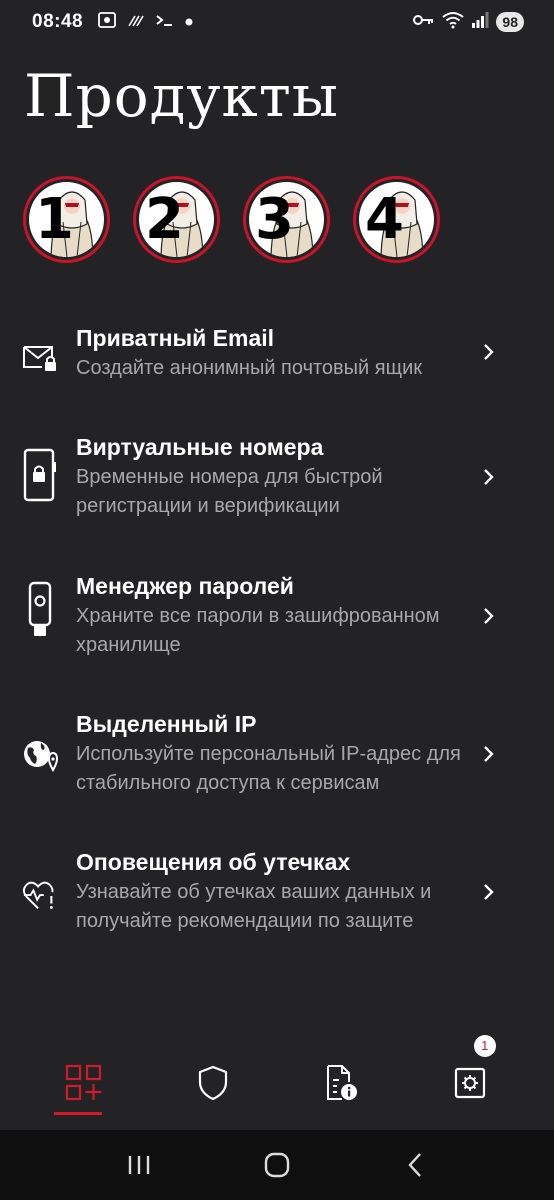  What do you see at coordinates (189, 22) in the screenshot?
I see `dot-icon` at bounding box center [189, 22].